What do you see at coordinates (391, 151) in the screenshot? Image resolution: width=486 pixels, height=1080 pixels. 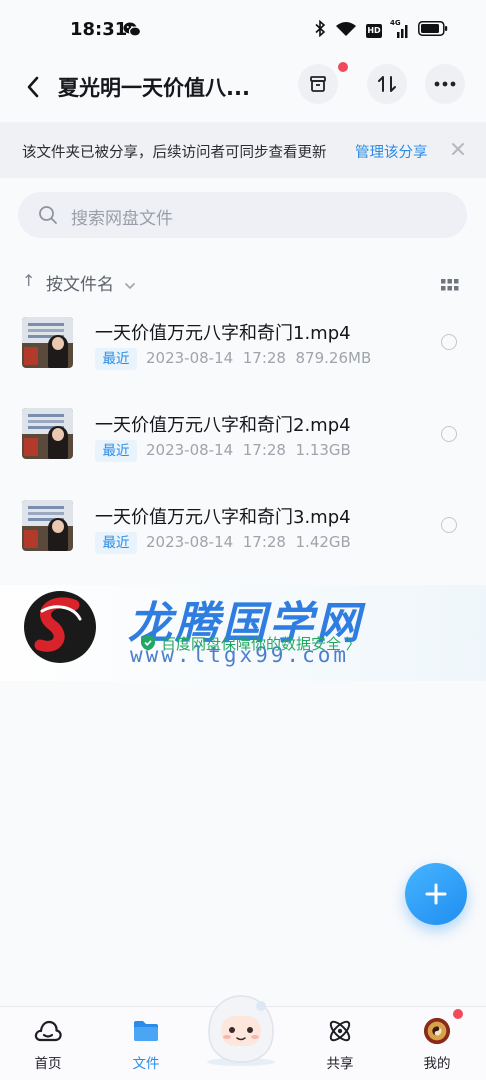 I see `manage-share-link: 管理该分享` at bounding box center [391, 151].